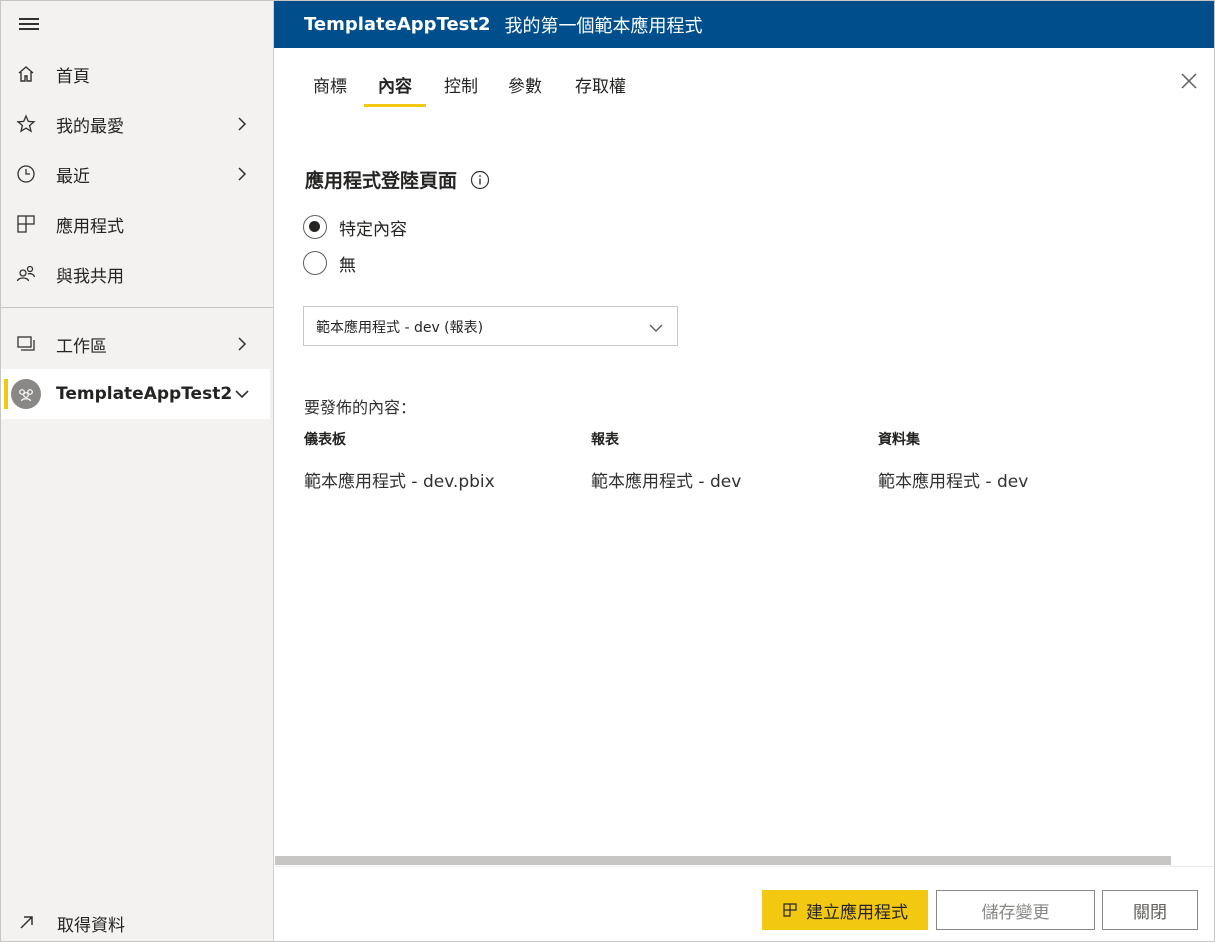 Image resolution: width=1215 pixels, height=942 pixels. Describe the element at coordinates (1015, 910) in the screenshot. I see `save-changes-button: 儲存變更` at that location.